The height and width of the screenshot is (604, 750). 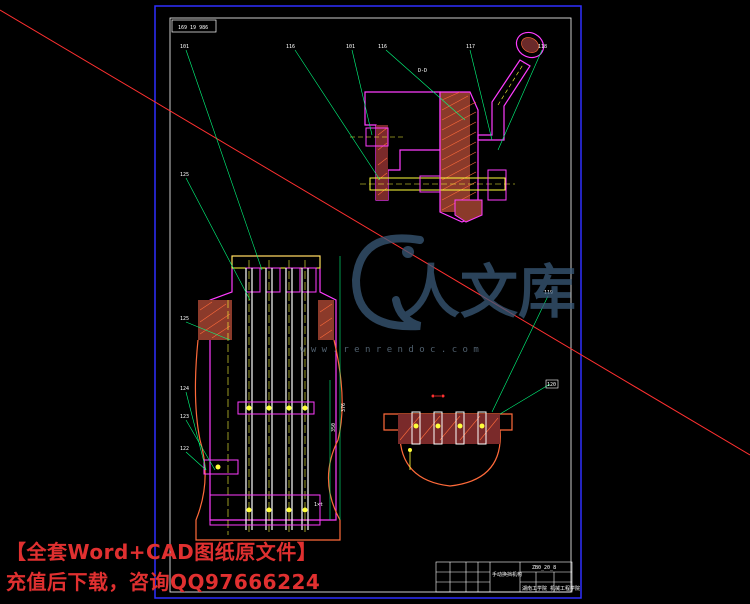 I want to click on title-block-school: 湖南工学院, so click(x=534, y=588).